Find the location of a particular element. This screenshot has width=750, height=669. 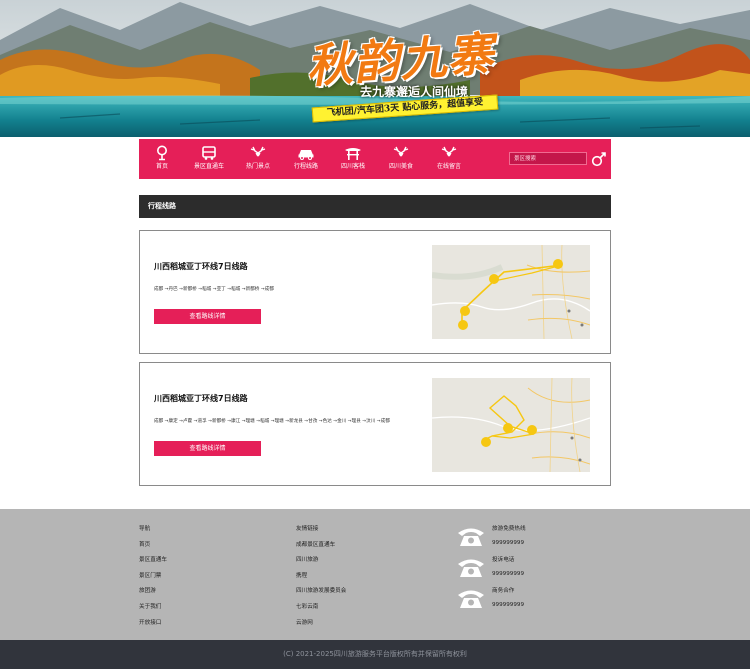

nav-item-shuttle: 景区直通车 is located at coordinates (209, 159).